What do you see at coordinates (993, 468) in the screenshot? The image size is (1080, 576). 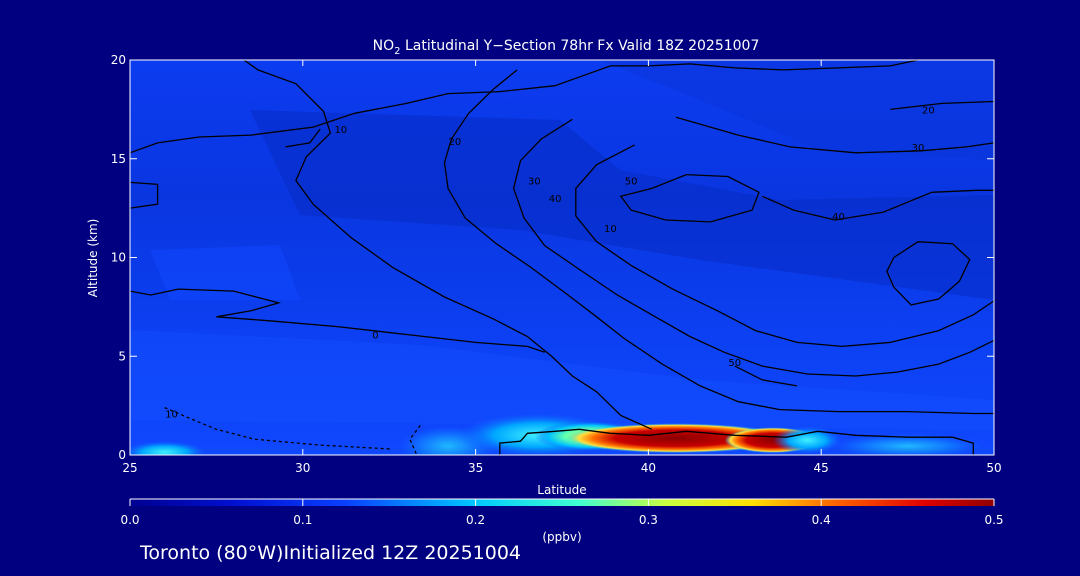 I see `x-tick-label: 50` at bounding box center [993, 468].